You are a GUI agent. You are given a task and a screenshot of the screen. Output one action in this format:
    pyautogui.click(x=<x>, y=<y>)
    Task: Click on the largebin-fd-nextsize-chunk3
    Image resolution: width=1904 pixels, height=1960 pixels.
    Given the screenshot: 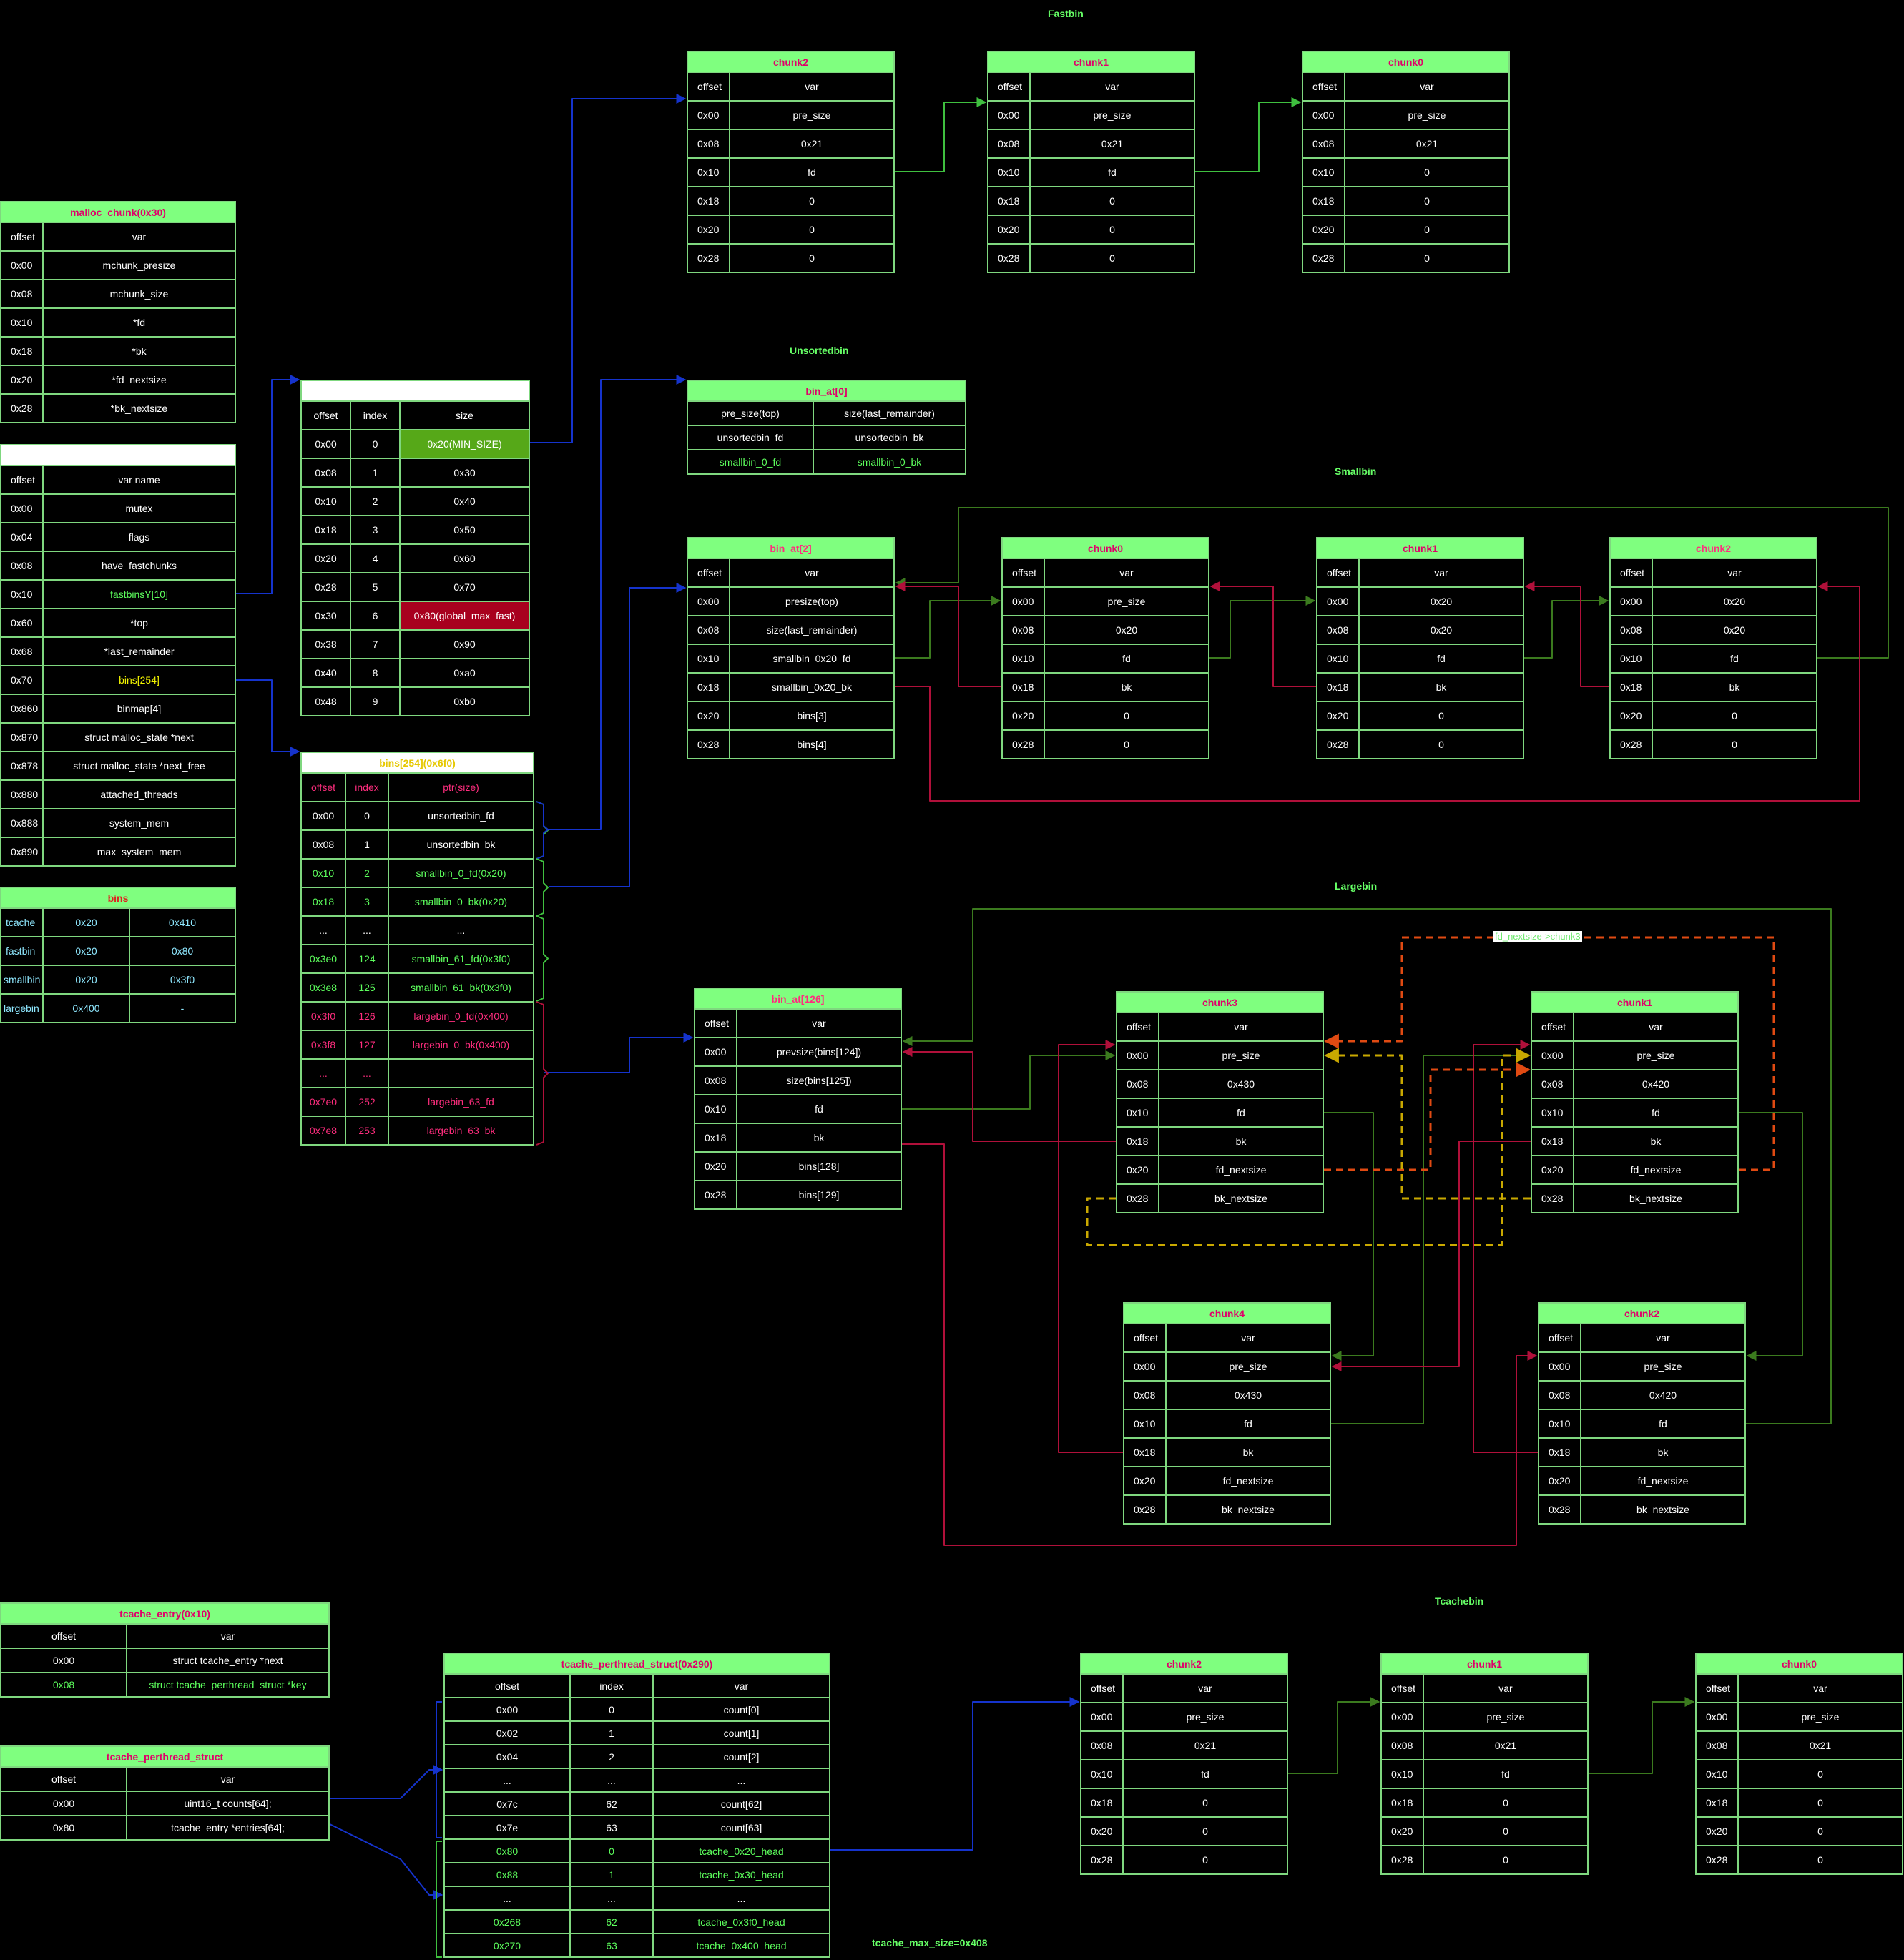 What is the action you would take?
    pyautogui.click(x=1427, y=1116)
    